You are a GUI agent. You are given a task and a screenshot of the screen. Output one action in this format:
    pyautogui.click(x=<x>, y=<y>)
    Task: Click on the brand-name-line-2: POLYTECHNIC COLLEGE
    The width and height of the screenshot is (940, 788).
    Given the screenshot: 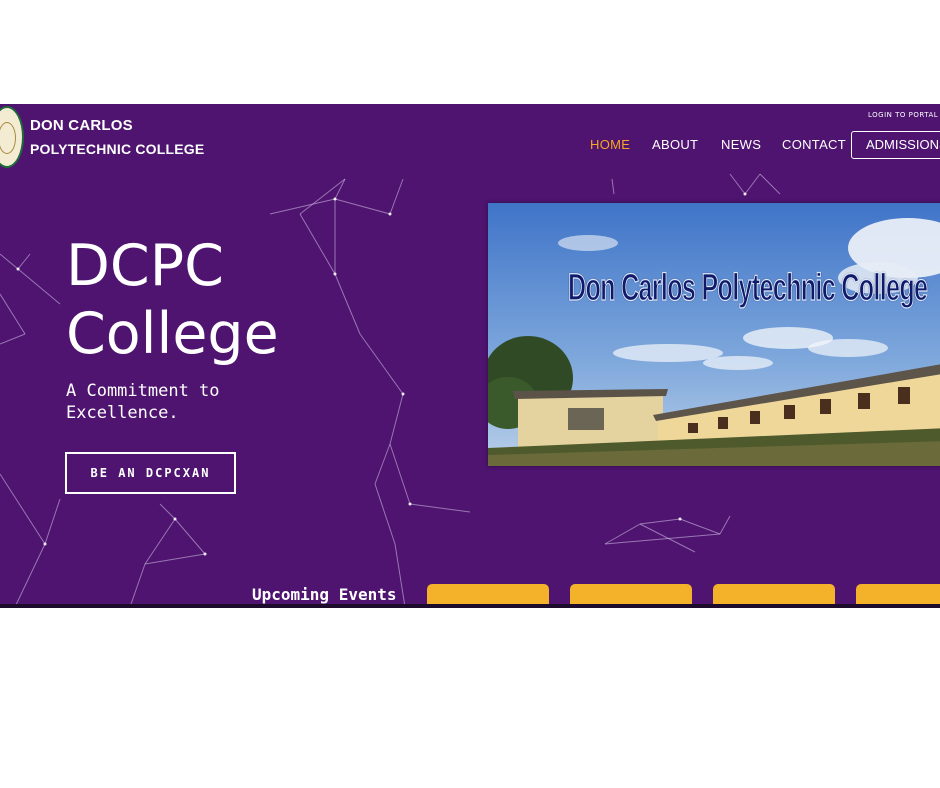 What is the action you would take?
    pyautogui.click(x=117, y=149)
    